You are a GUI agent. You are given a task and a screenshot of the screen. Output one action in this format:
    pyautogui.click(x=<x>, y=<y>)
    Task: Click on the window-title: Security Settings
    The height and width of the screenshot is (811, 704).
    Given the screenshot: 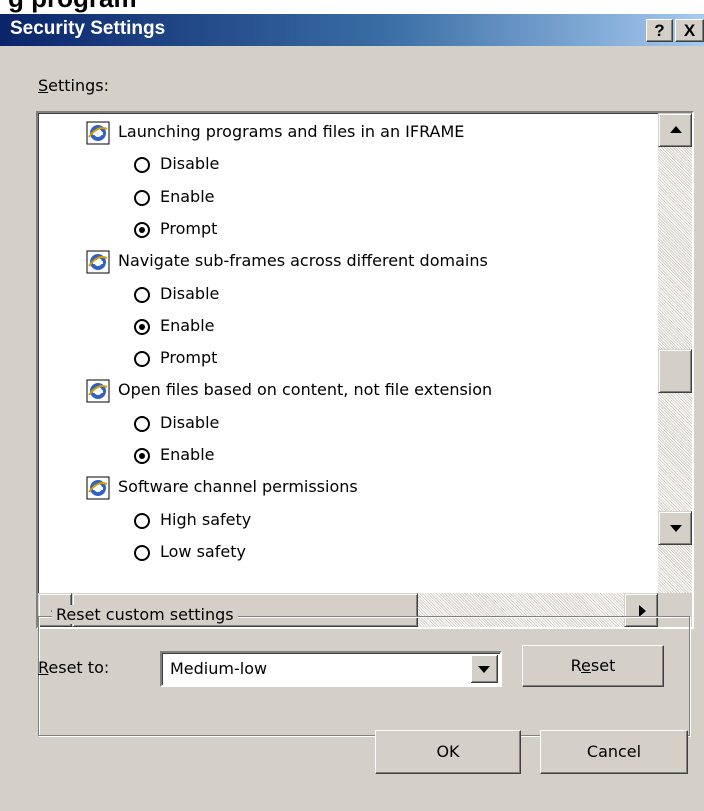 What is the action you would take?
    pyautogui.click(x=88, y=28)
    